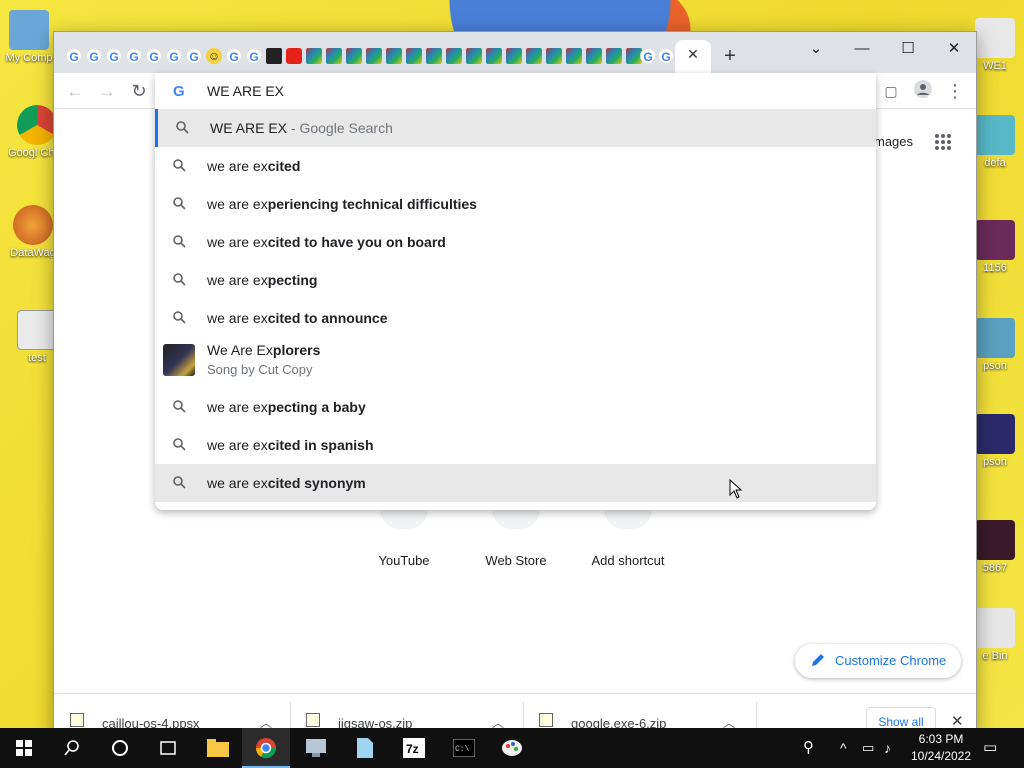  I want to click on profile-avatar-icon, so click(923, 91).